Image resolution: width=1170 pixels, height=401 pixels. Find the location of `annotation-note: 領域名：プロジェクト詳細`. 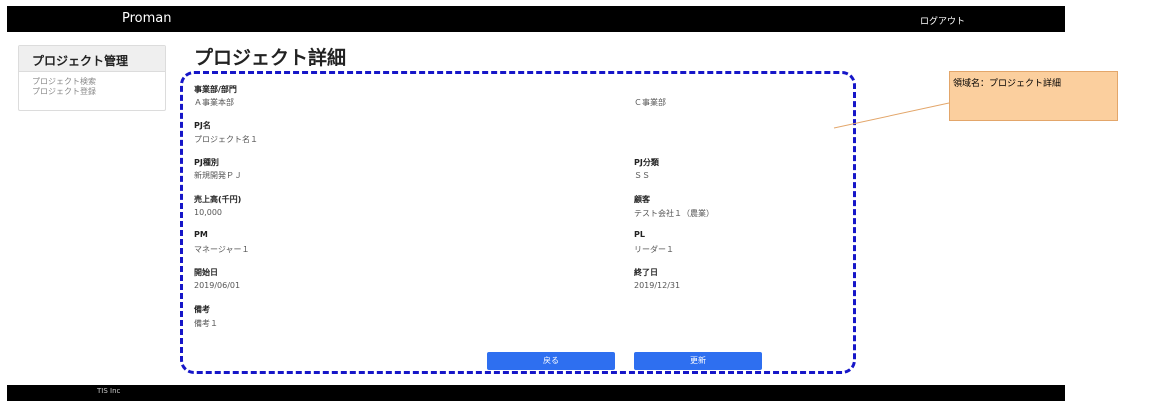

annotation-note: 領域名：プロジェクト詳細 is located at coordinates (1033, 96).